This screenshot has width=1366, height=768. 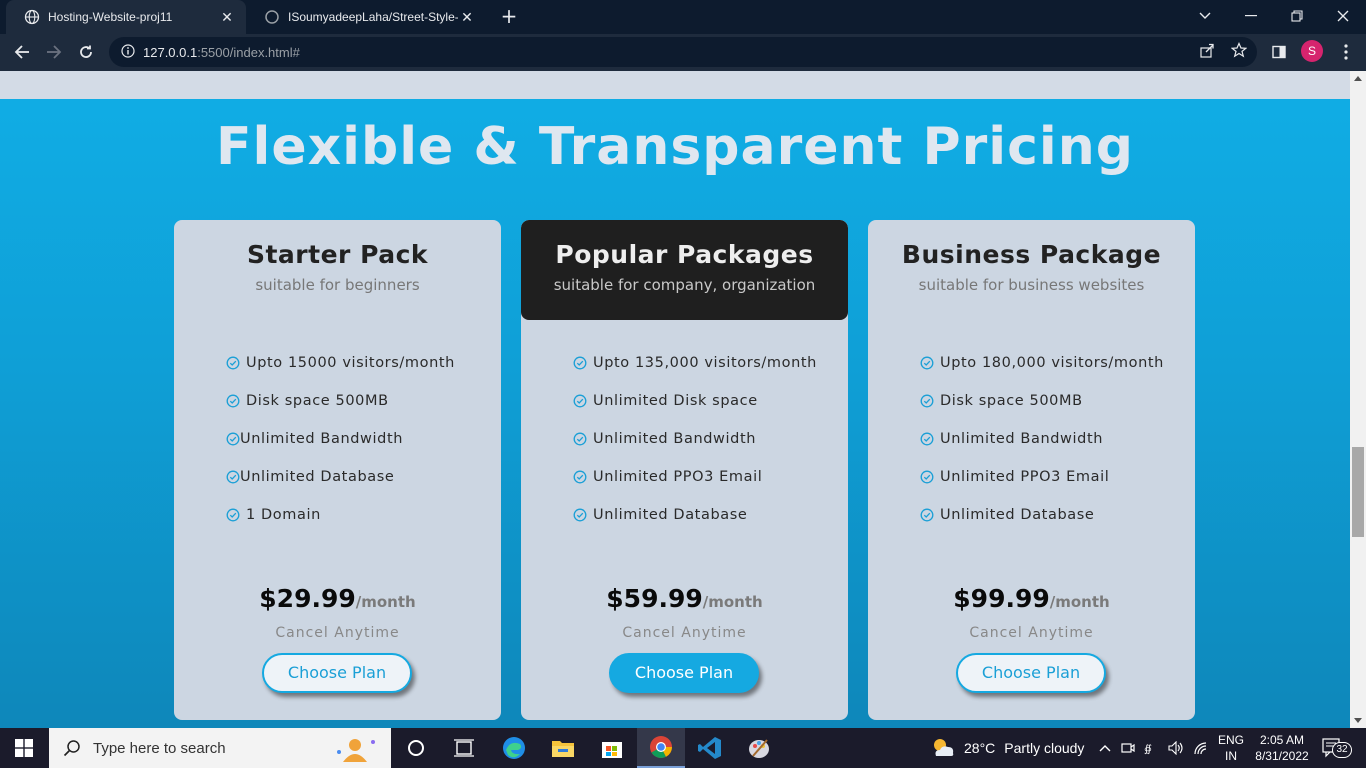 I want to click on language-indicator: ENG IN, so click(x=1231, y=748).